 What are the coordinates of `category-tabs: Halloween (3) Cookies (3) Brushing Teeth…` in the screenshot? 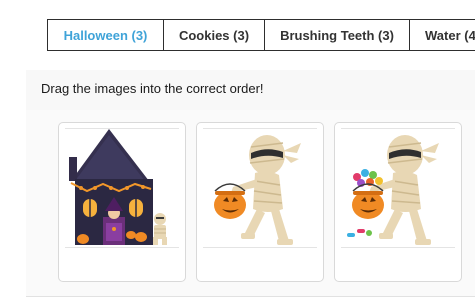 It's located at (261, 35).